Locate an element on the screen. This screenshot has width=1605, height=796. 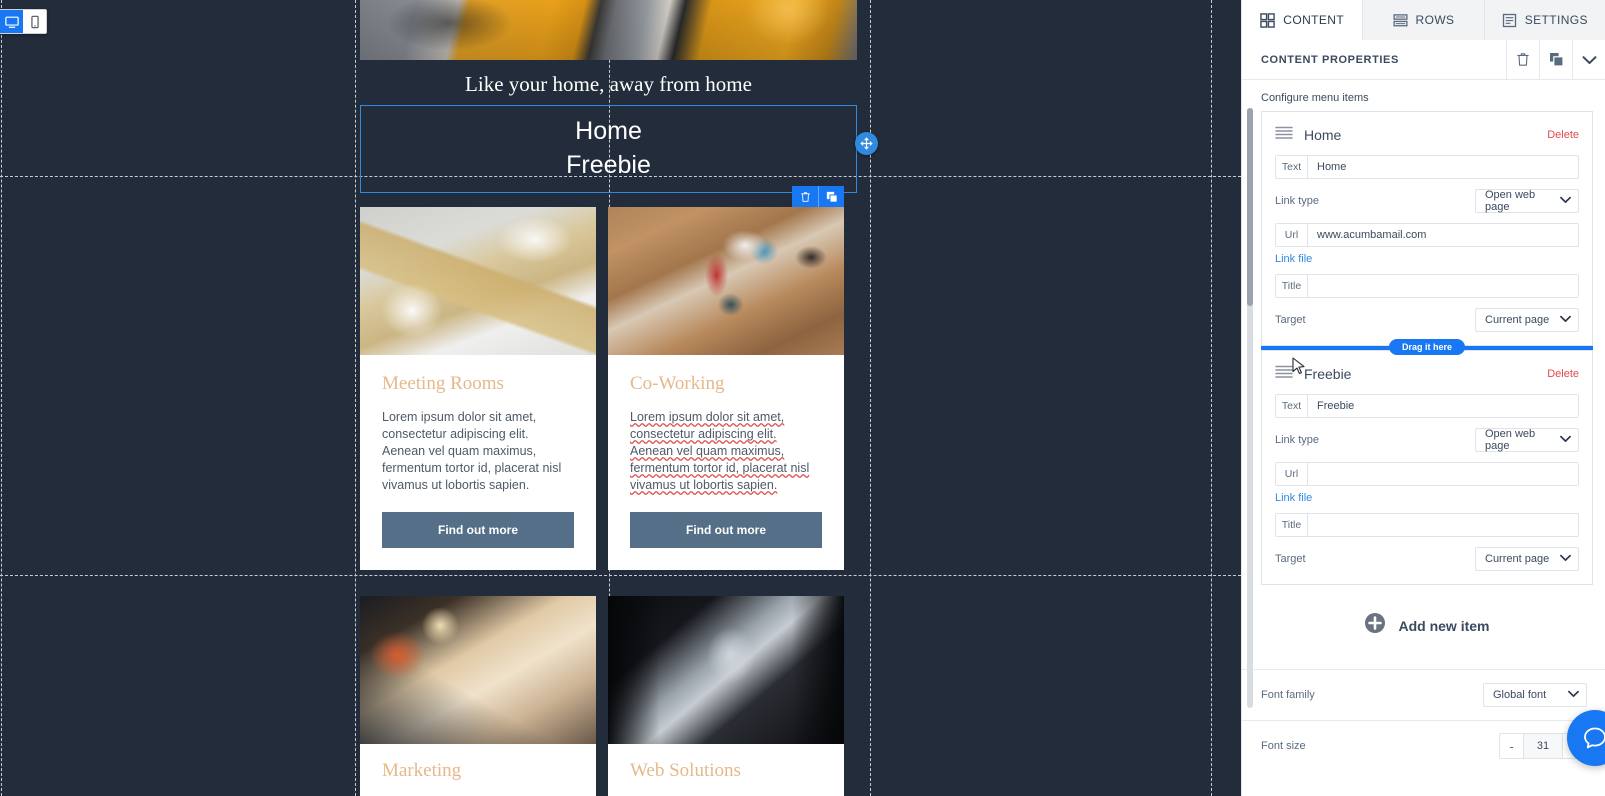
add-new-item-button: Add new item is located at coordinates (1427, 627).